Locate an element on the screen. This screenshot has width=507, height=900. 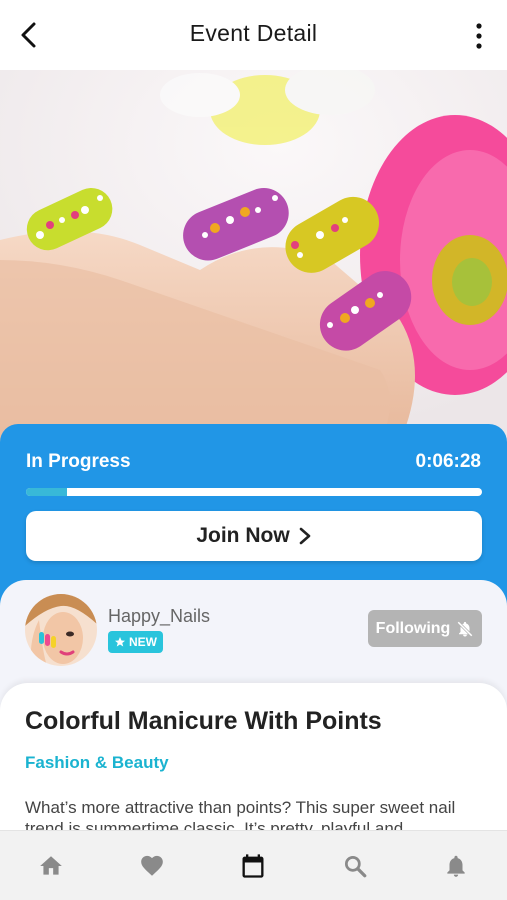
tab-events is located at coordinates (253, 866).